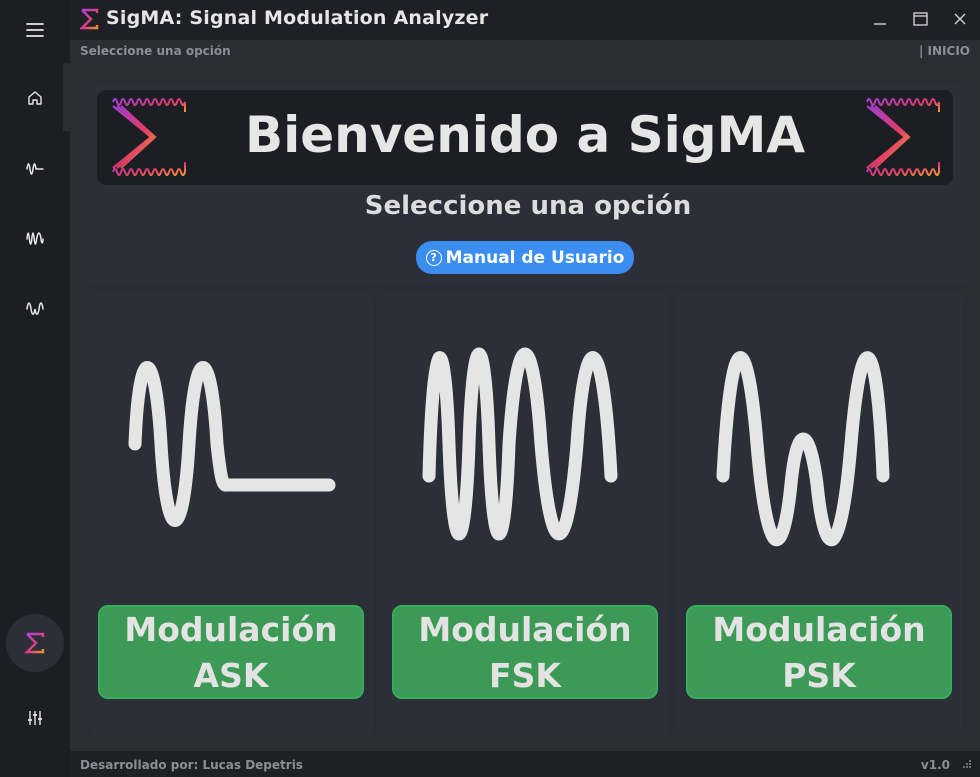 This screenshot has height=777, width=980. What do you see at coordinates (191, 765) in the screenshot?
I see `developer-credit: Desarrollado por: Lucas Depetris` at bounding box center [191, 765].